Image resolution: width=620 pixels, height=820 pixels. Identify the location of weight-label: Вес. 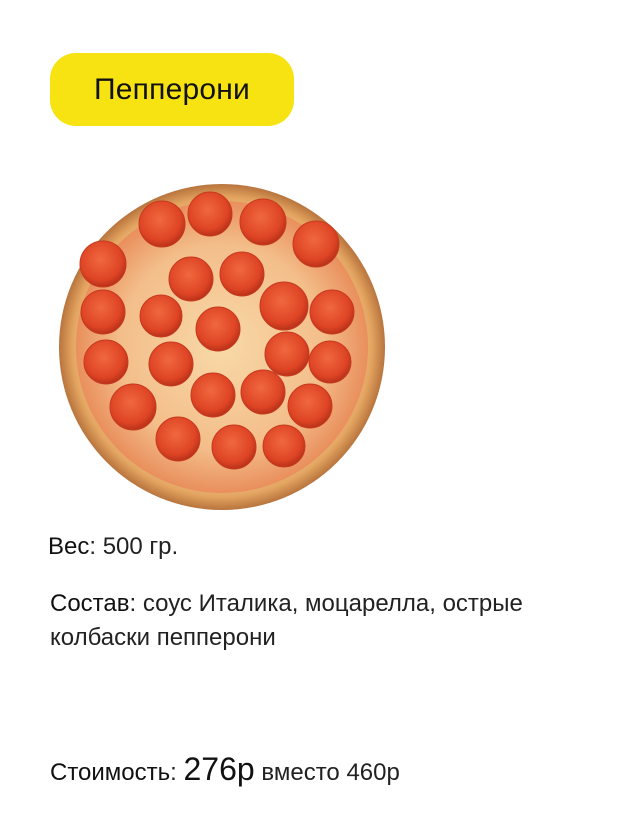
(69, 546).